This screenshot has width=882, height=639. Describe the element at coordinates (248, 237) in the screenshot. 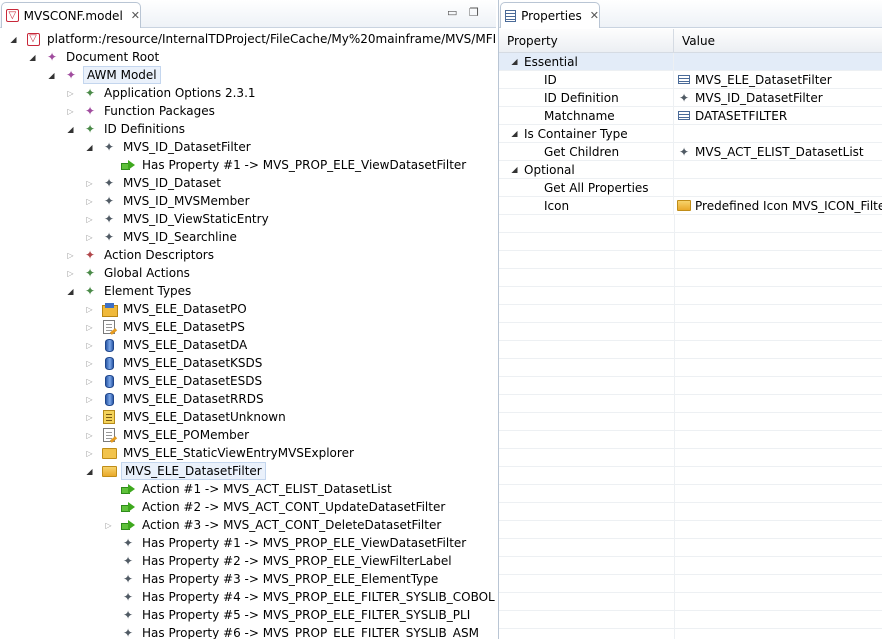

I see `tree-item: ▷ ✦ MVS_ID_Searchline` at that location.